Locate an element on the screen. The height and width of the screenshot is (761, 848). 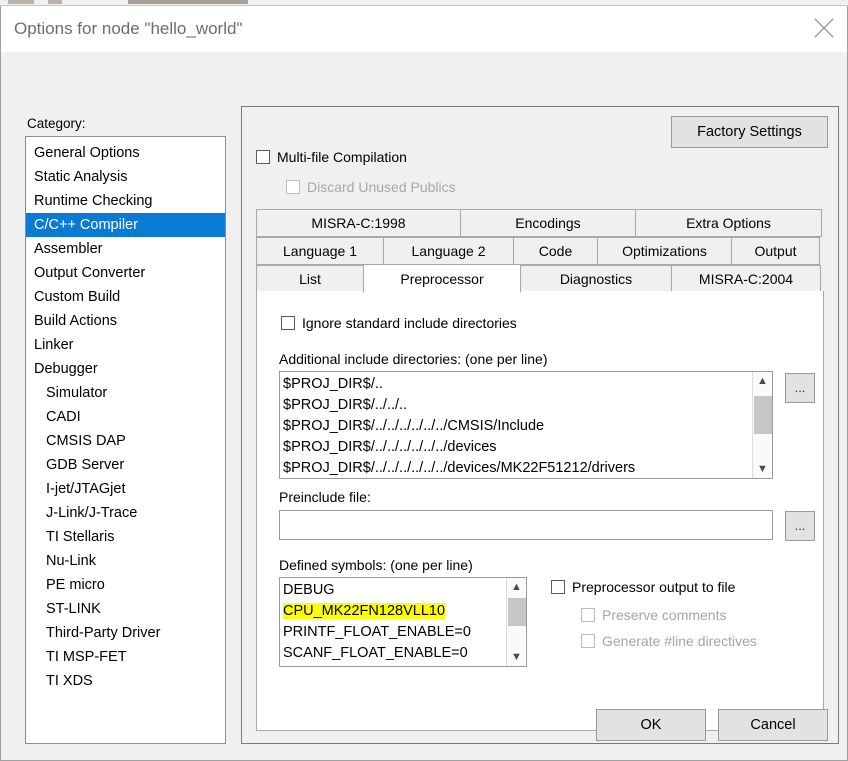
defined-symbol-line: CPU_MK22FN128VLL10 is located at coordinates (394, 611).